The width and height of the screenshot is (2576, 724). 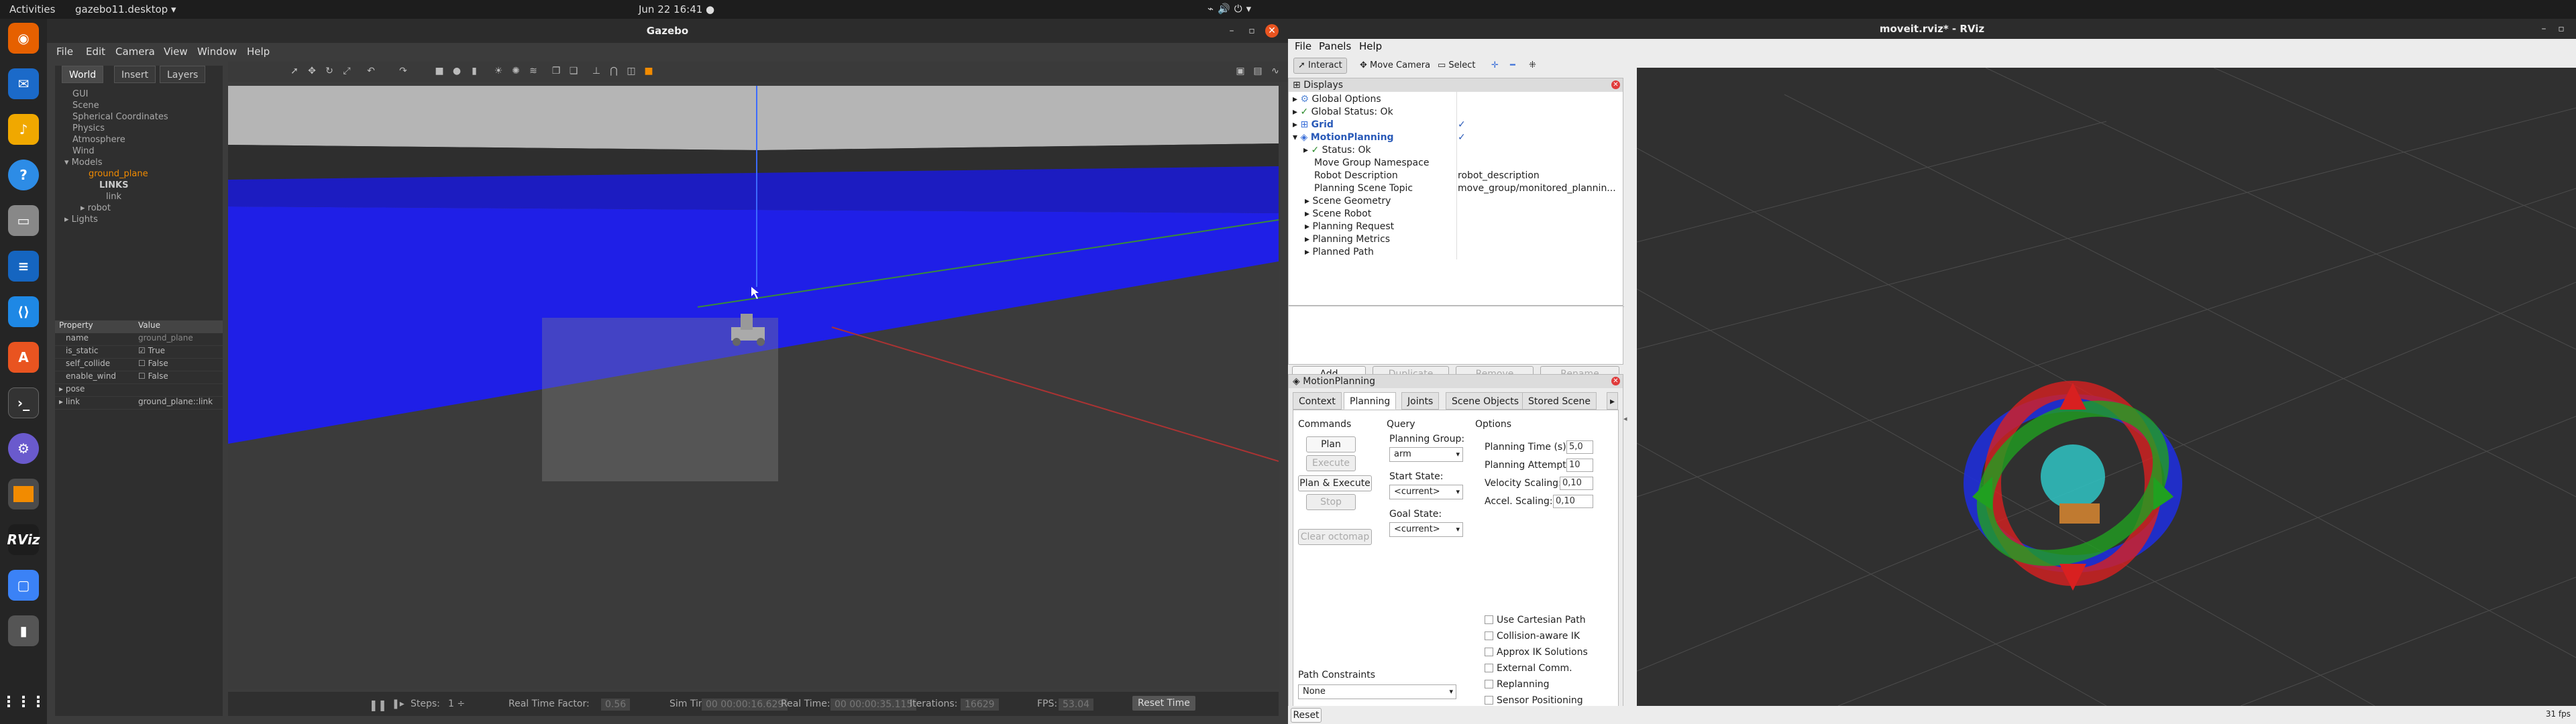 I want to click on remove-tool-icon: ━, so click(x=1512, y=66).